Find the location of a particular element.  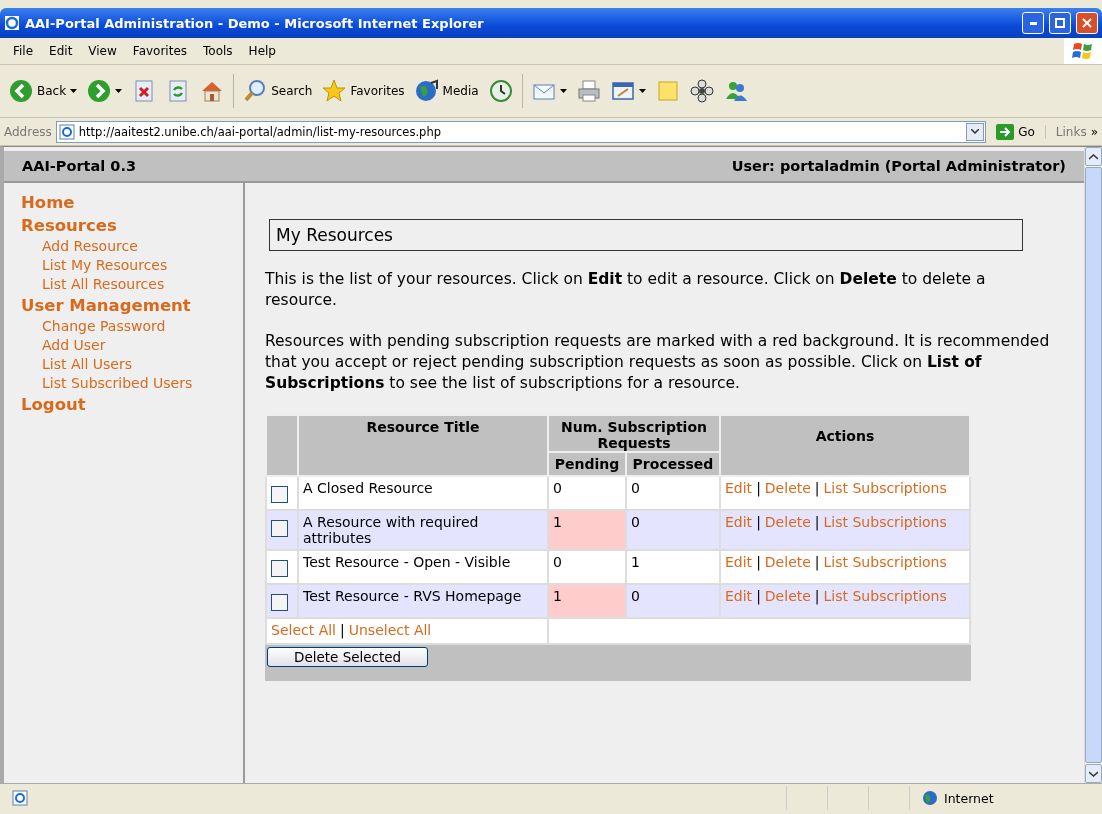

maximize-button is located at coordinates (1060, 23).